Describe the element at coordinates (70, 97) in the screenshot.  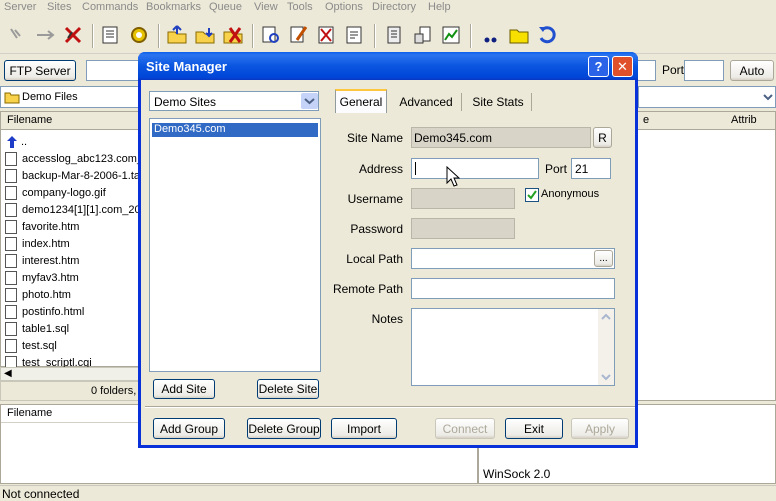
I see `local-path-combo: Demo Files` at that location.